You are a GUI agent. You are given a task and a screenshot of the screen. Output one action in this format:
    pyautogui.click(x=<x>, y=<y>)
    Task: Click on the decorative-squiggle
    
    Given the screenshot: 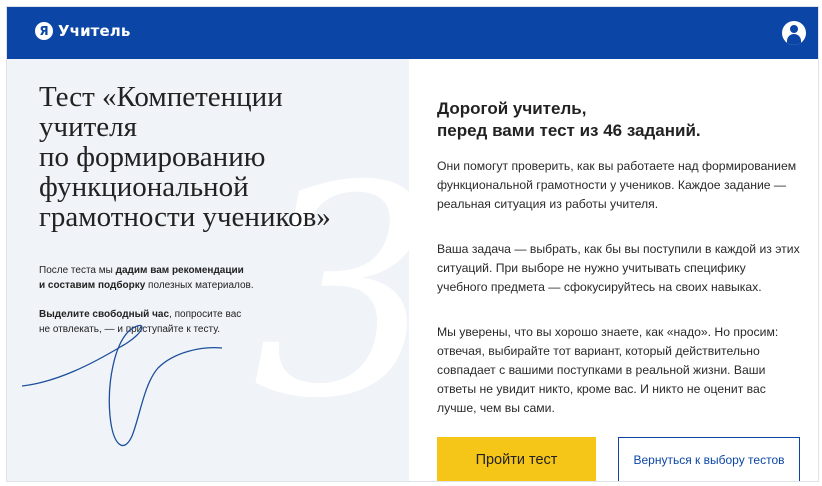 What is the action you would take?
    pyautogui.click(x=122, y=385)
    